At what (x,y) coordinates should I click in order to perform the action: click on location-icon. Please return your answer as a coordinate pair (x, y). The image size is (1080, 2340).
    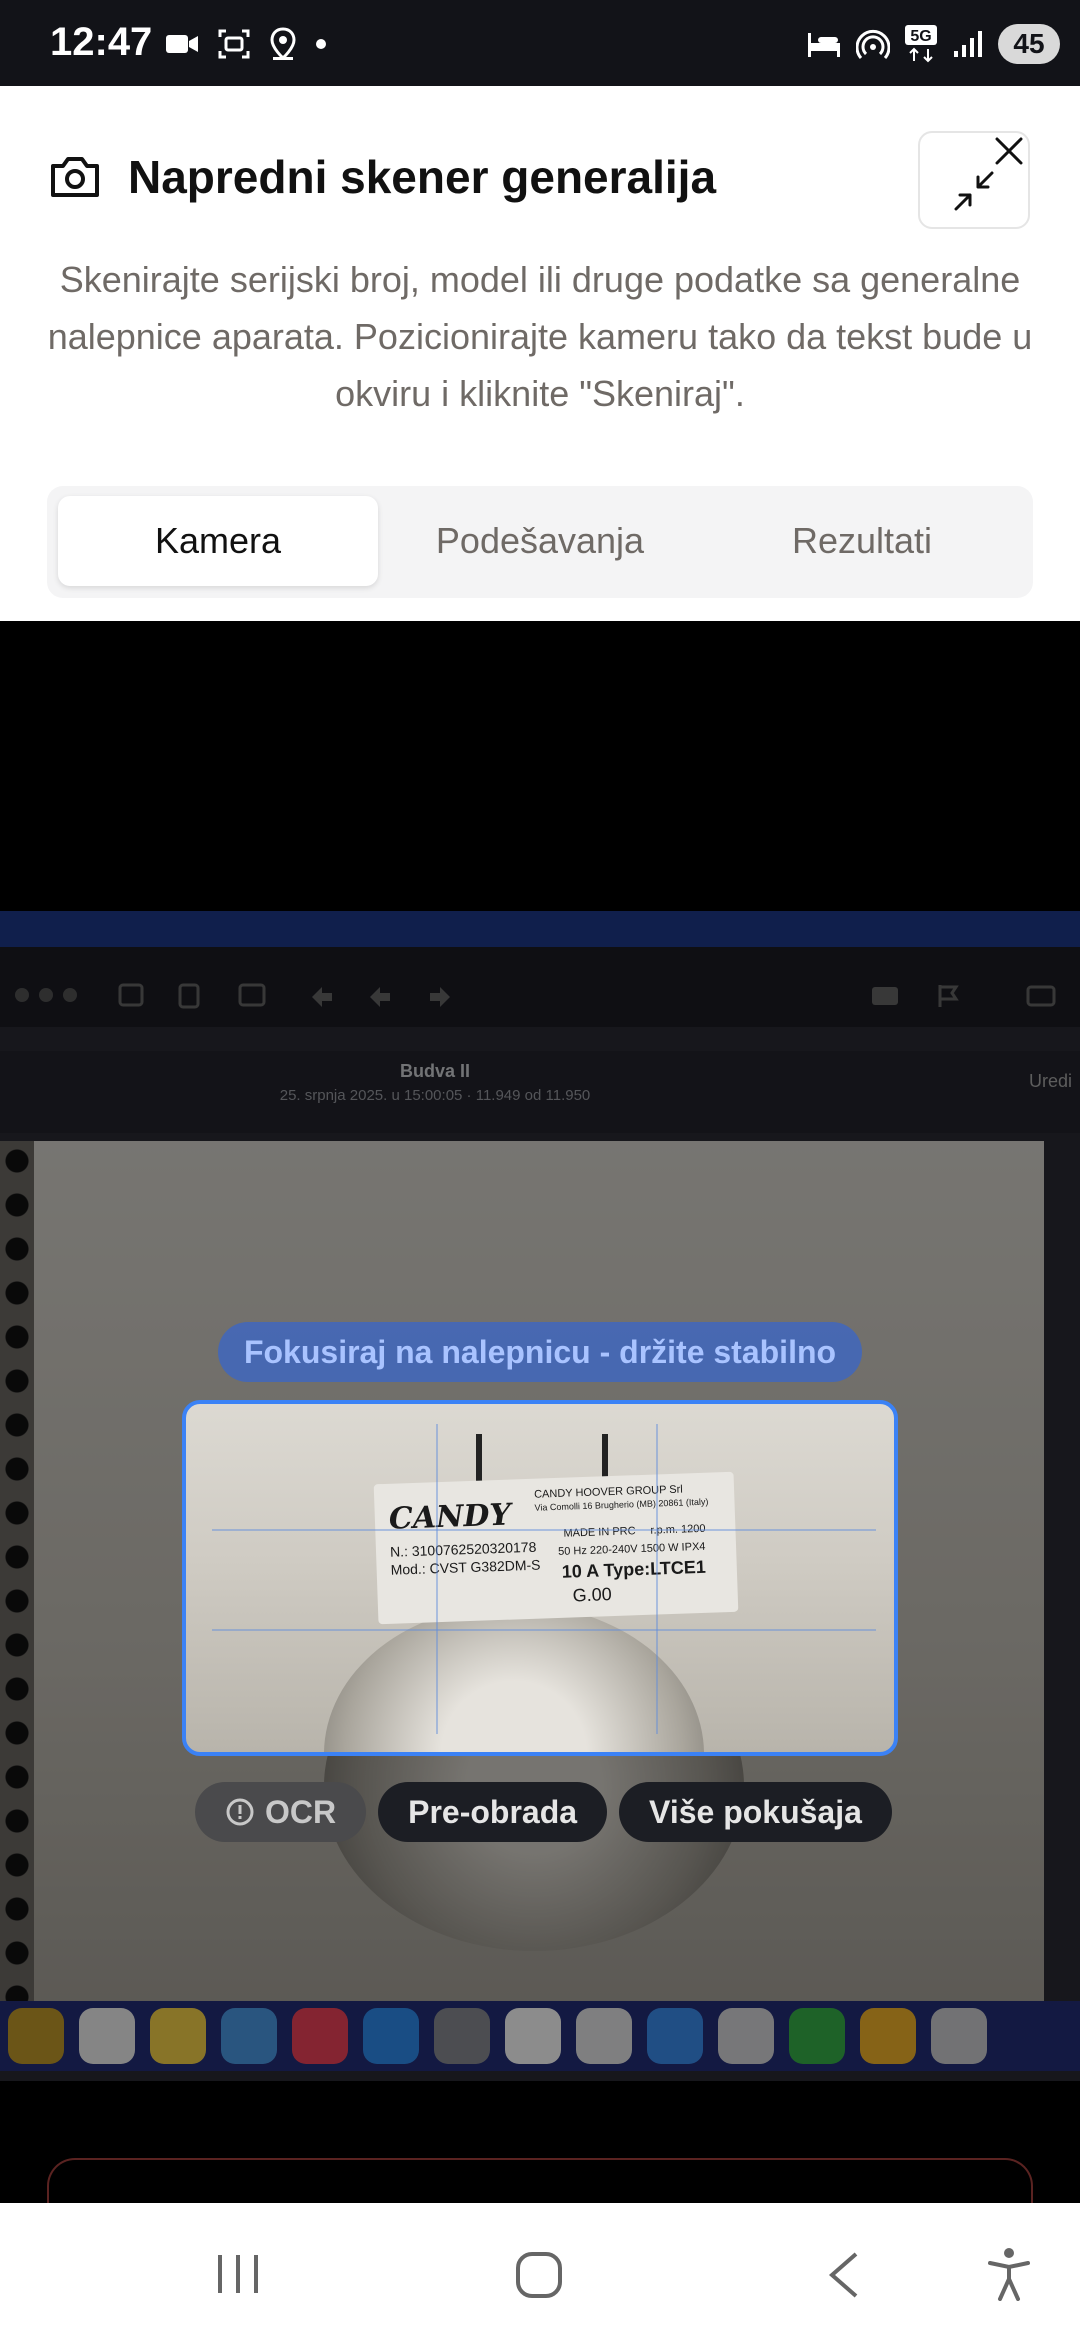
    Looking at the image, I should click on (283, 44).